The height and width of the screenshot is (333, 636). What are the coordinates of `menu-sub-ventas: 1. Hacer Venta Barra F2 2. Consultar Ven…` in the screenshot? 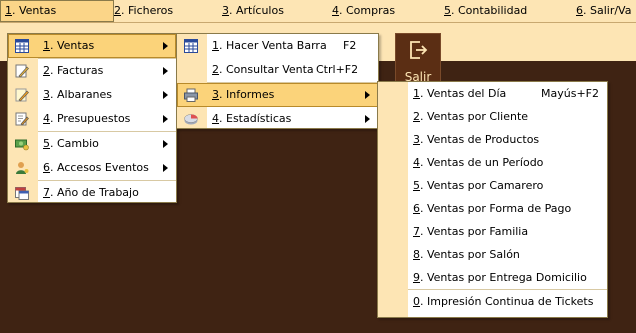 It's located at (277, 81).